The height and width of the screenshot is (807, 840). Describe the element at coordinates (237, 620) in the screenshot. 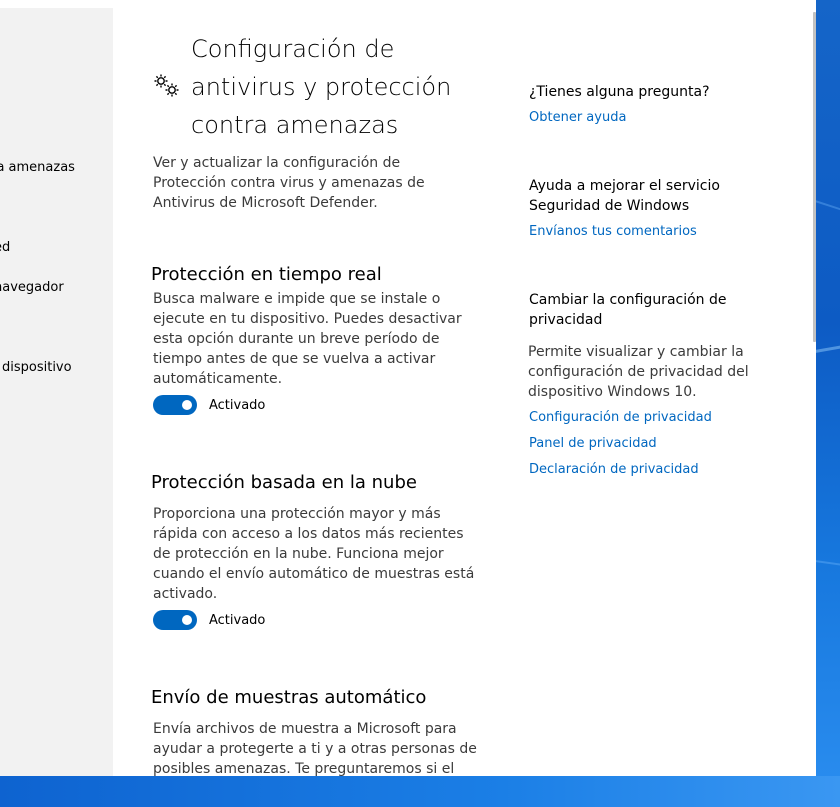

I see `cloud-protection-toggle-label: Activado` at that location.